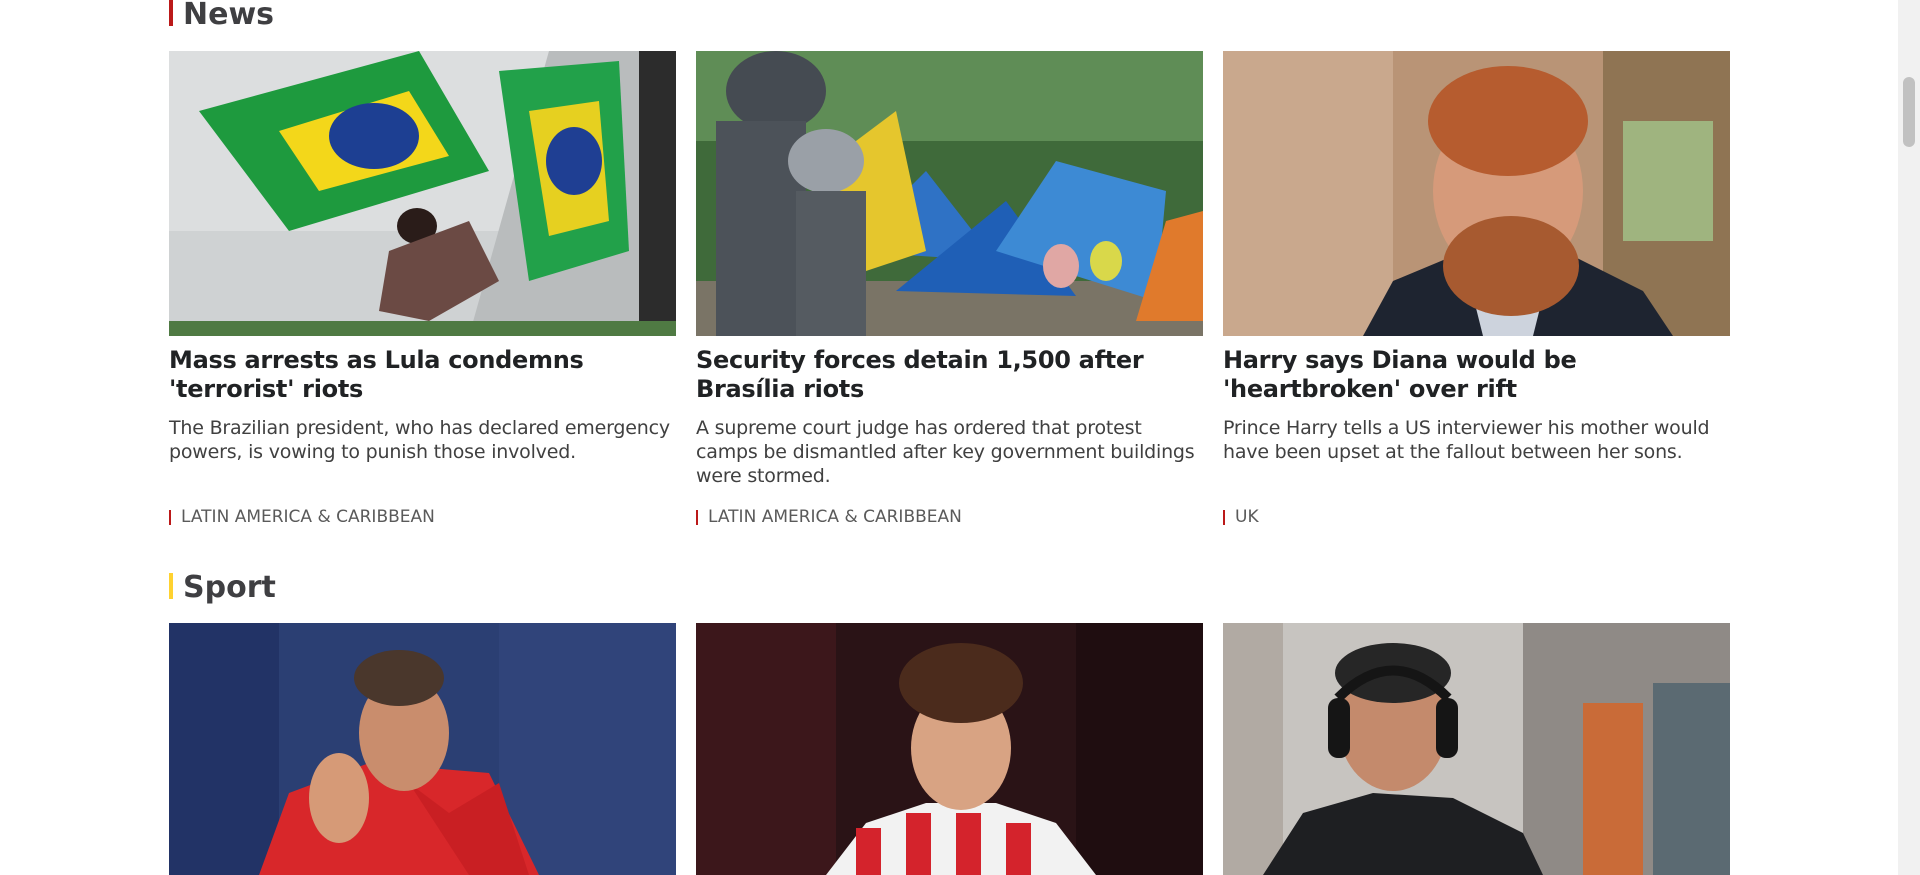 The height and width of the screenshot is (875, 1920). I want to click on news-card-1-image, so click(422, 193).